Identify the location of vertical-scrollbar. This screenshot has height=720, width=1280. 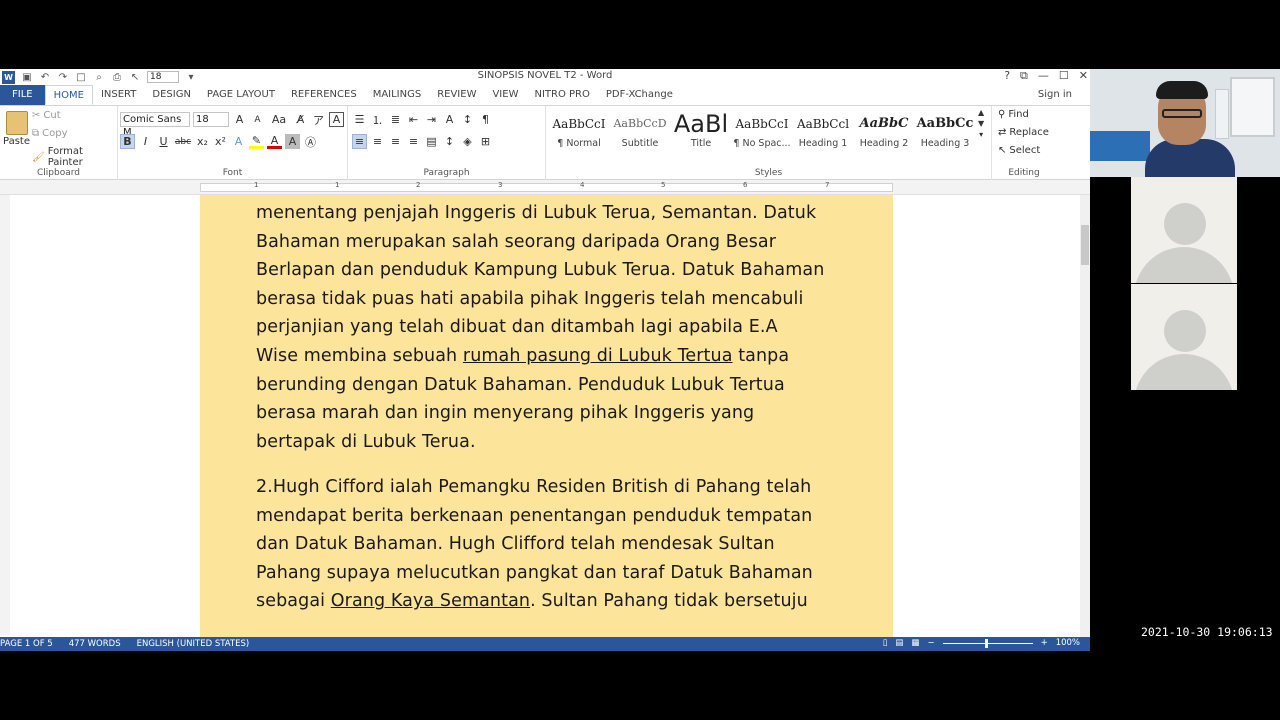
(1085, 416).